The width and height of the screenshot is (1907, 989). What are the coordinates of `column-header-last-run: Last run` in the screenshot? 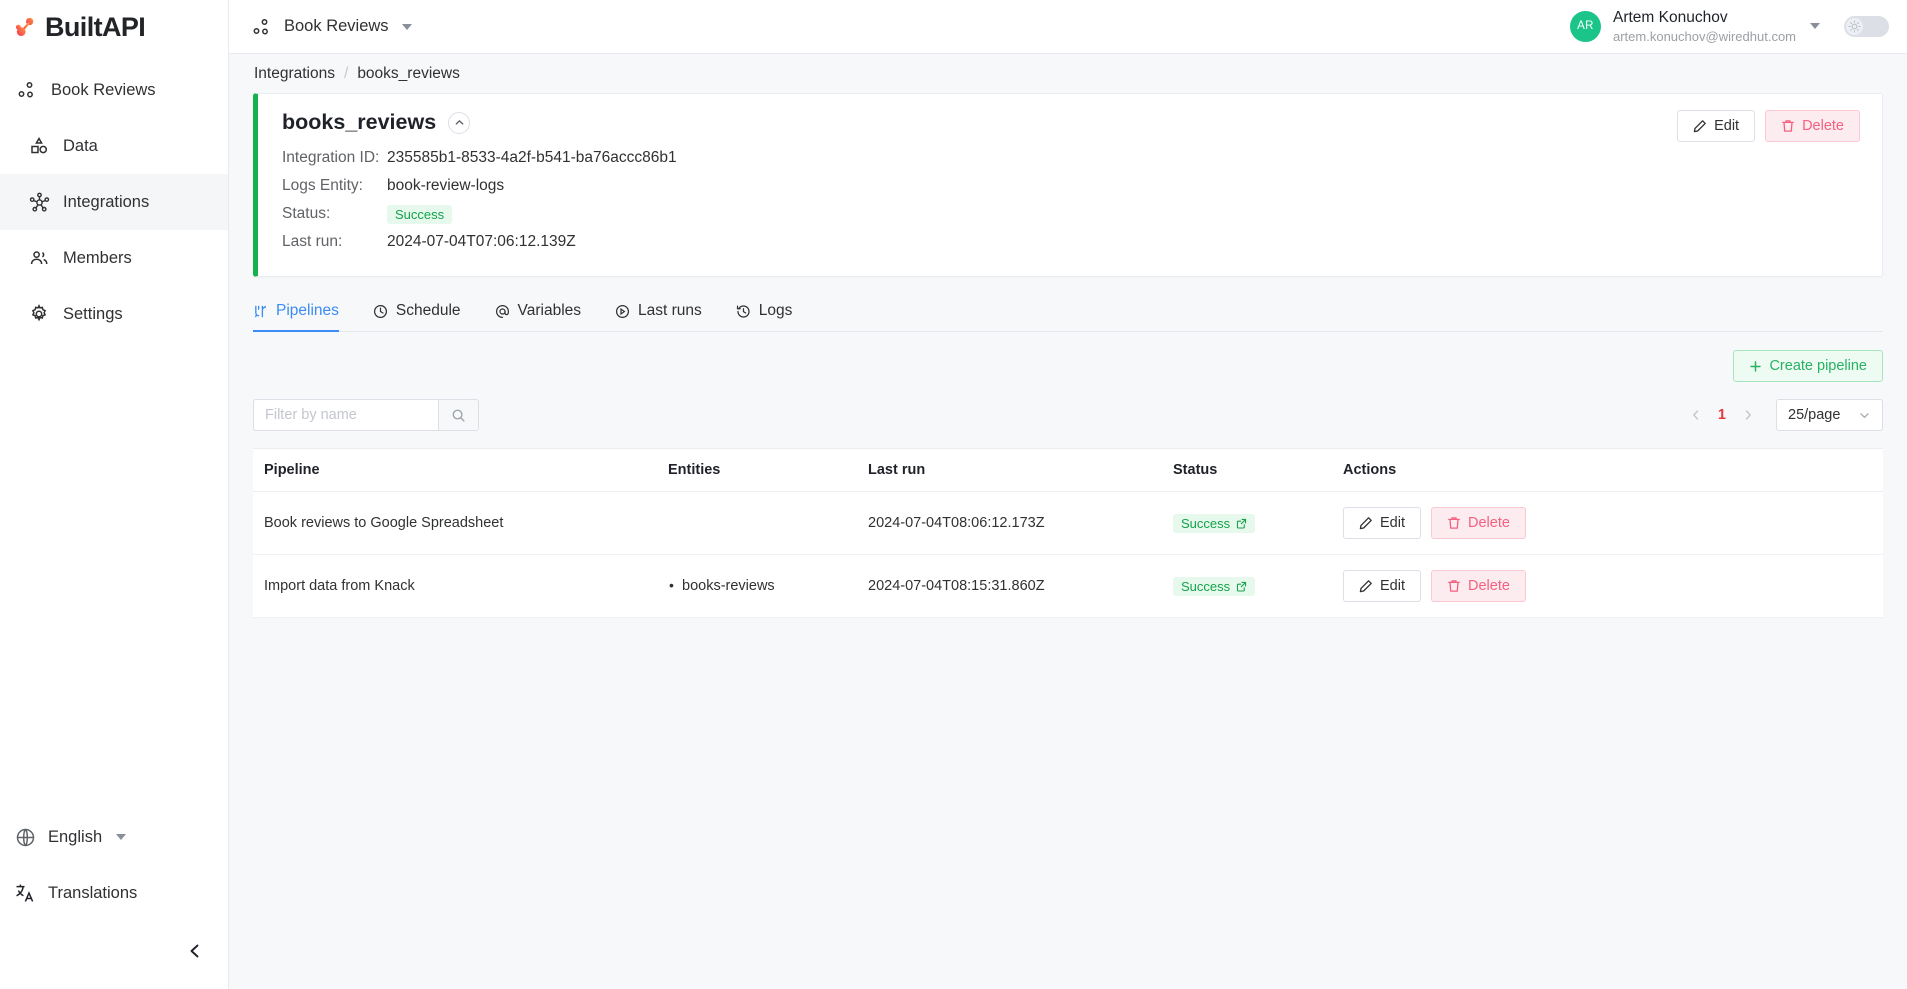 It's located at (1010, 470).